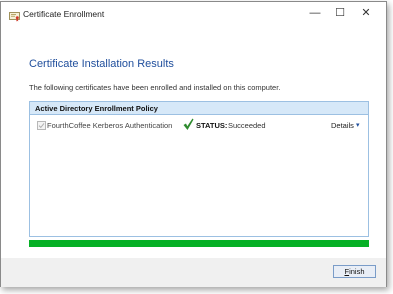  What do you see at coordinates (358, 125) in the screenshot?
I see `chevron-down-icon: ▾` at bounding box center [358, 125].